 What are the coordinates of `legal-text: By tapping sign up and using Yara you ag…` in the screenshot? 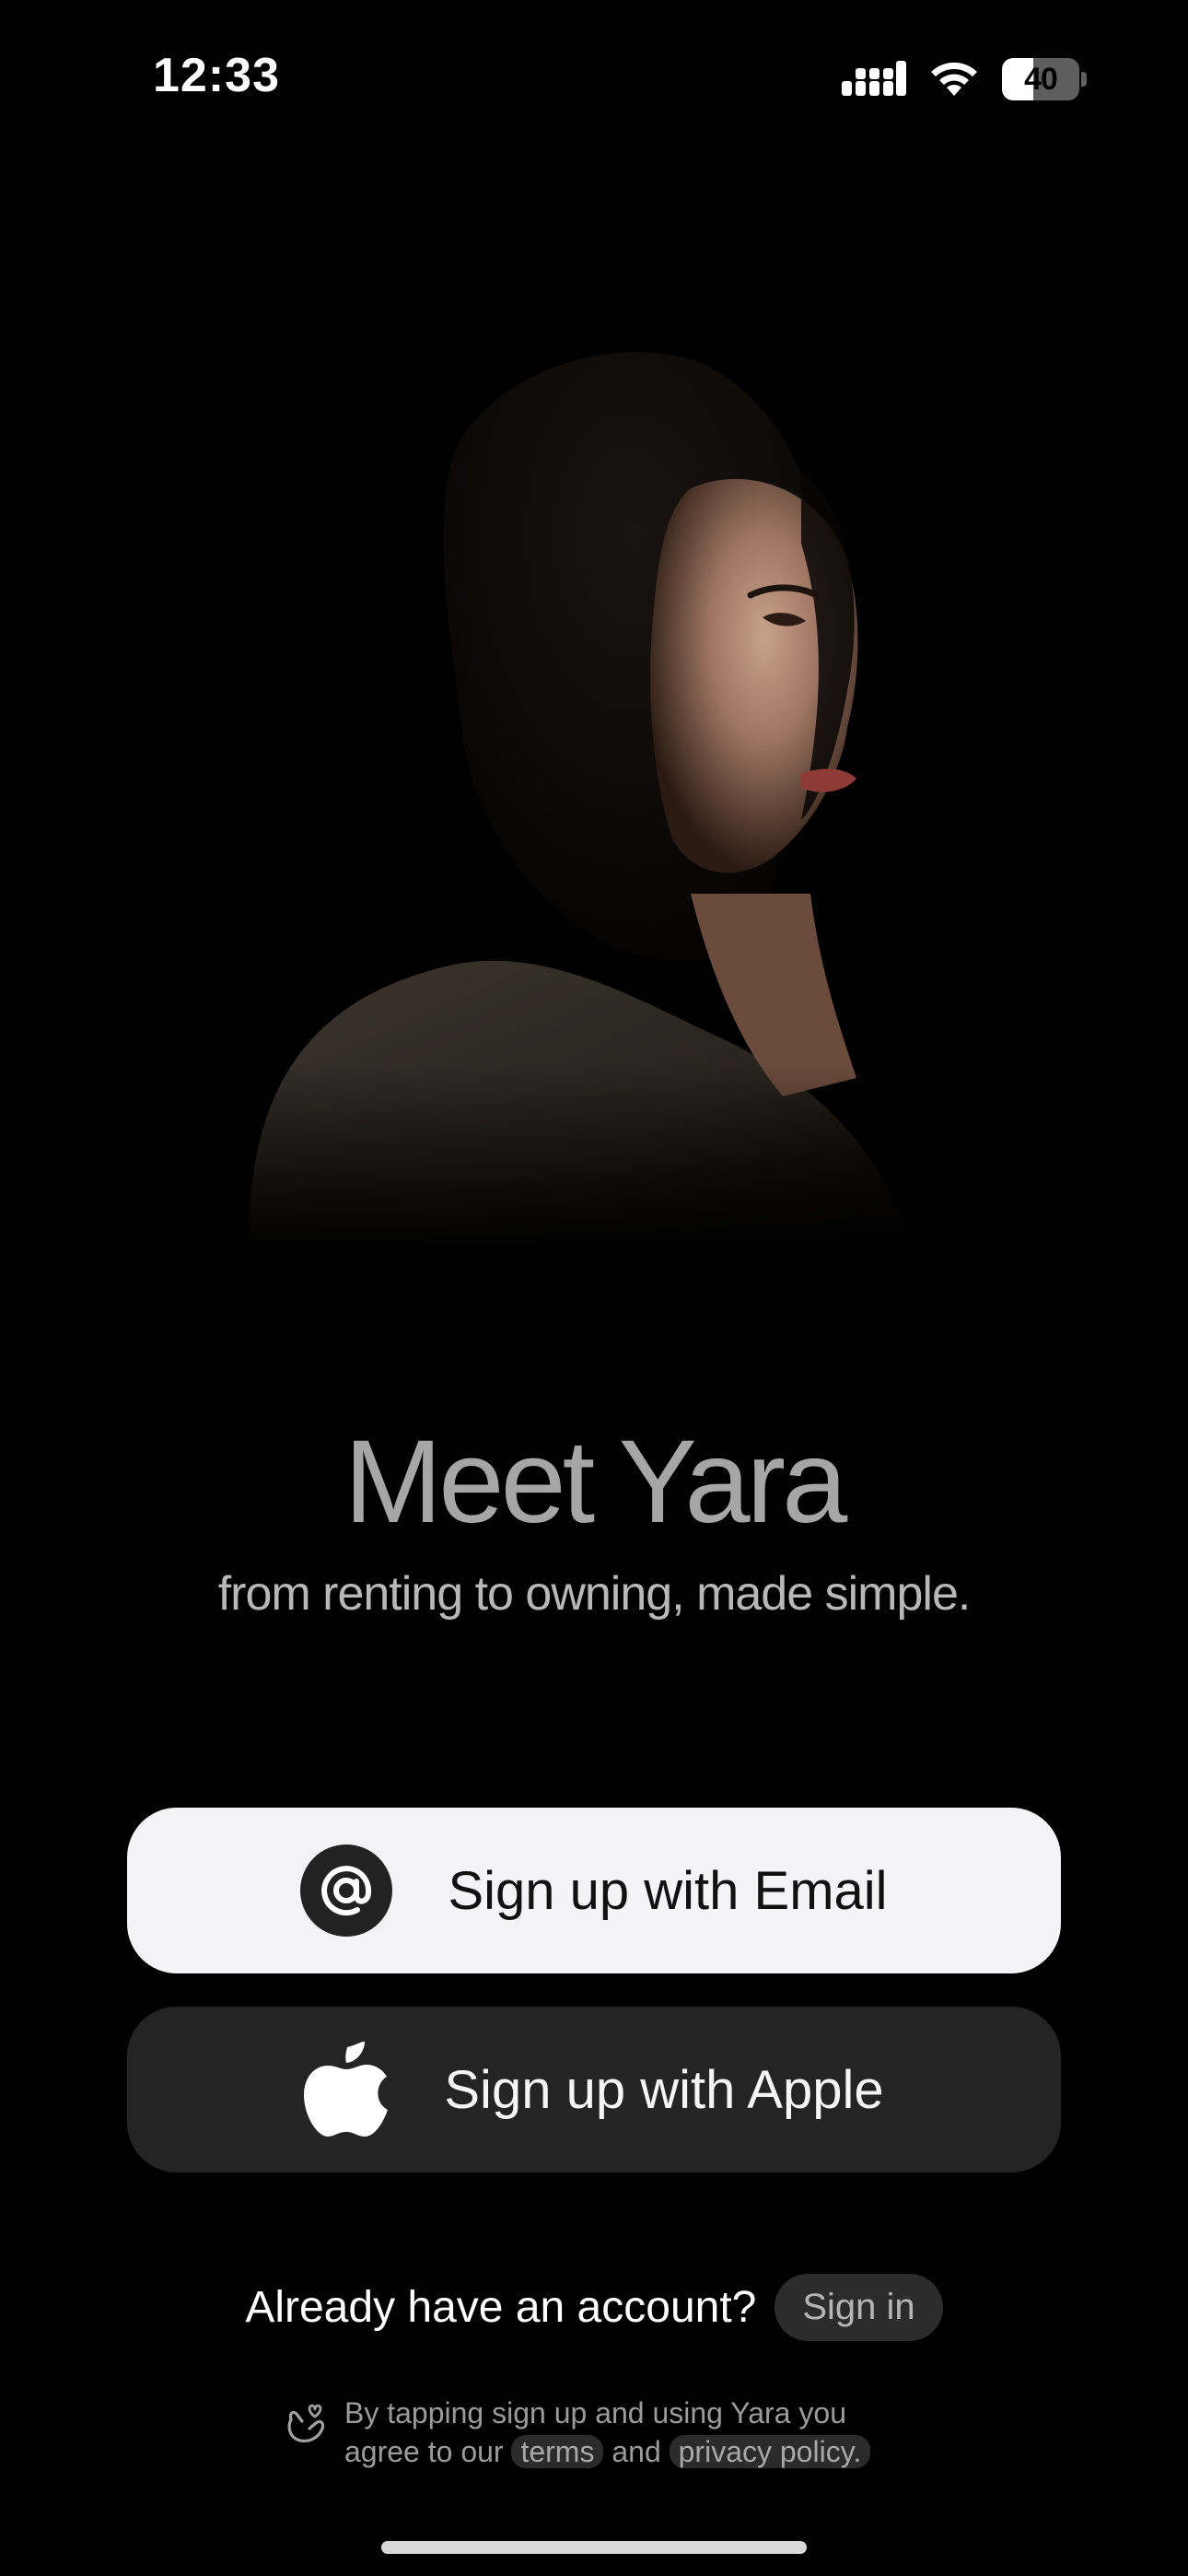 It's located at (607, 2432).